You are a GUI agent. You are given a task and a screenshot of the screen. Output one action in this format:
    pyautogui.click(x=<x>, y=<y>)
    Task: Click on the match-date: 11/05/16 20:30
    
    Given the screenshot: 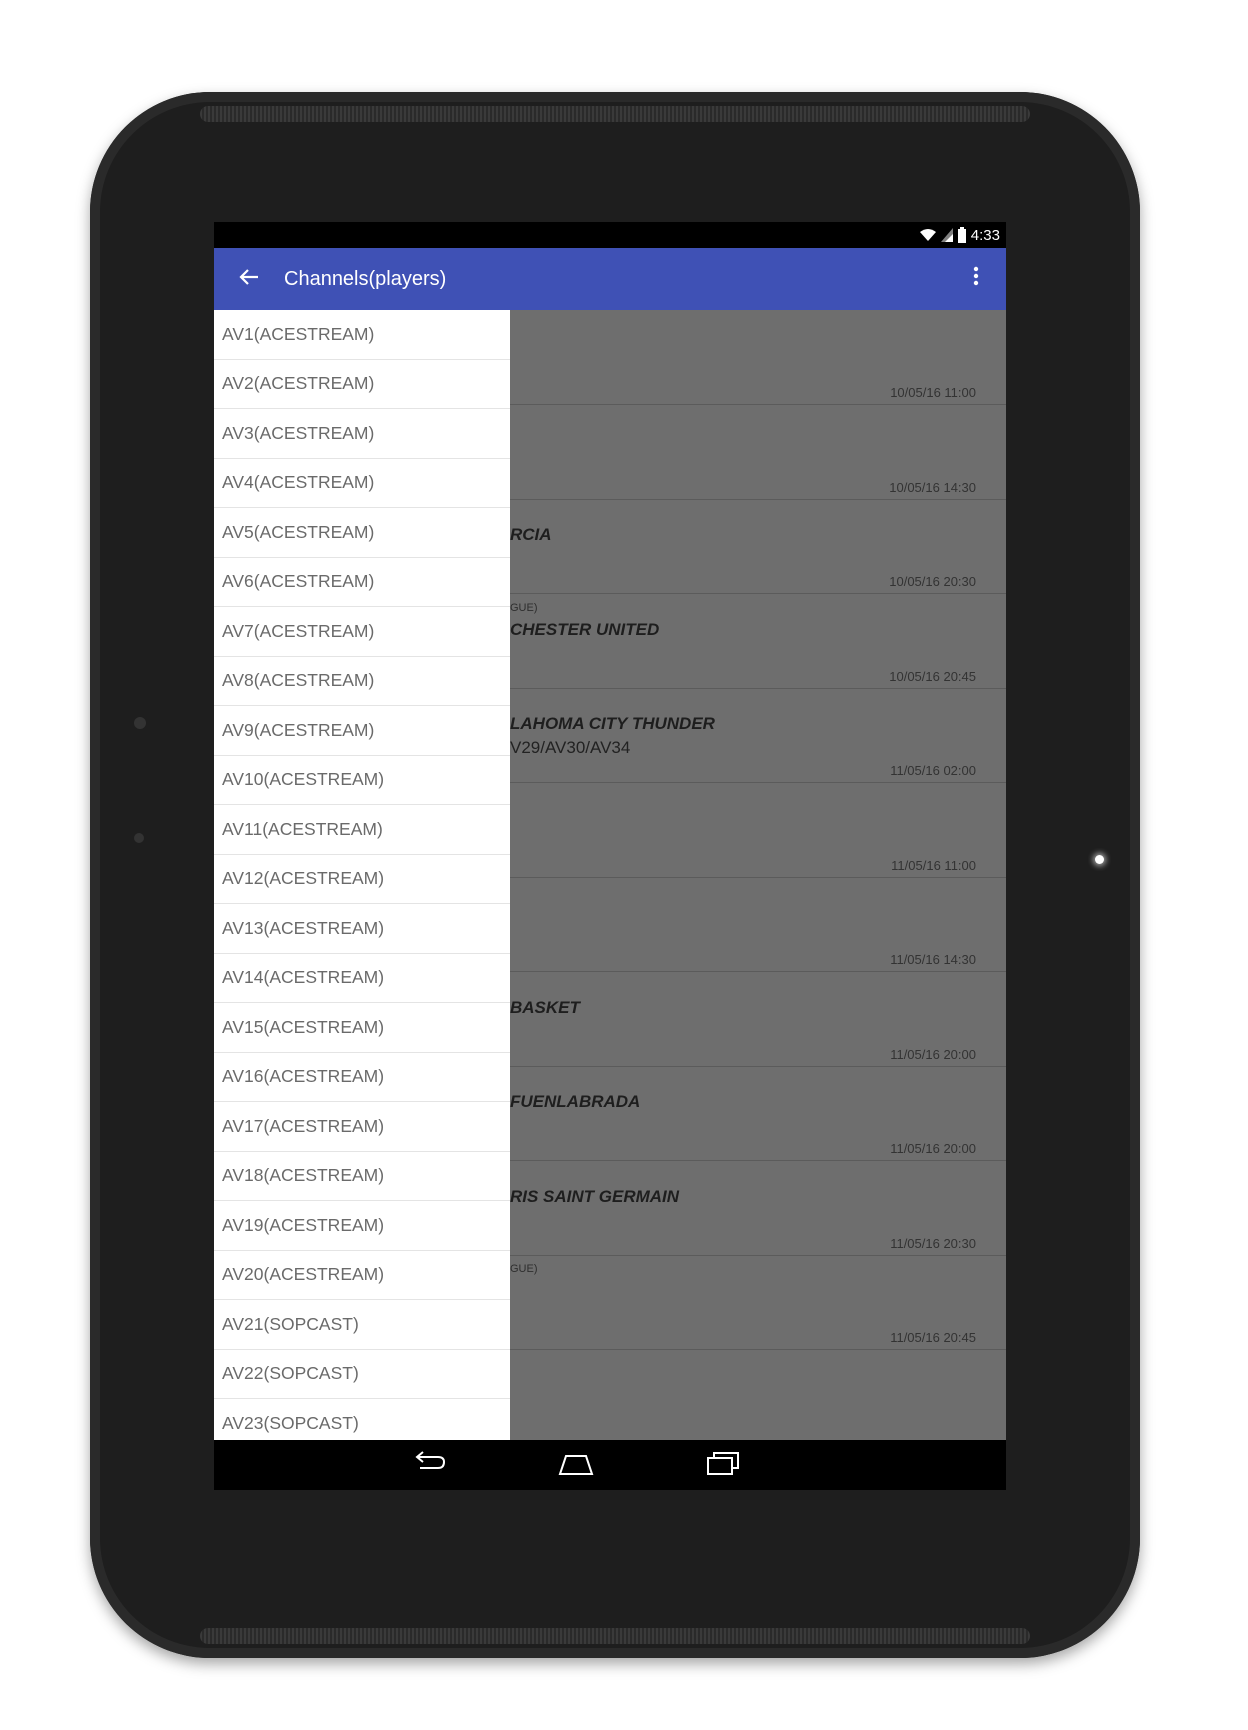 What is the action you would take?
    pyautogui.click(x=933, y=1243)
    